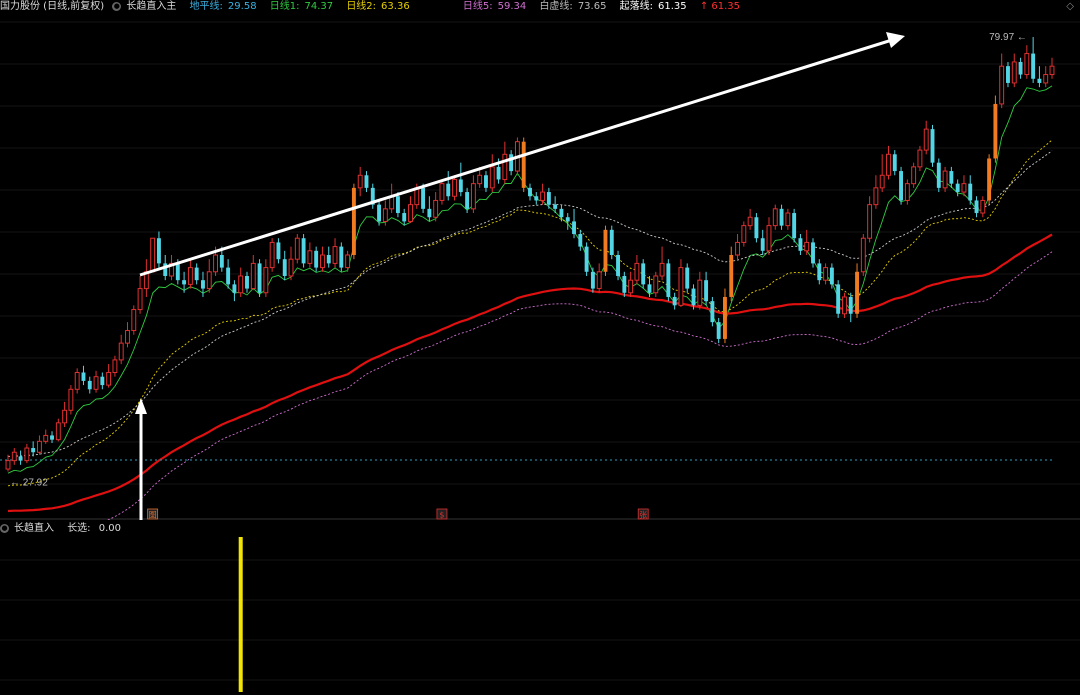 The width and height of the screenshot is (1080, 695). What do you see at coordinates (65, 528) in the screenshot?
I see `sub-legend: ● 长趋直入 长选: 0.00` at bounding box center [65, 528].